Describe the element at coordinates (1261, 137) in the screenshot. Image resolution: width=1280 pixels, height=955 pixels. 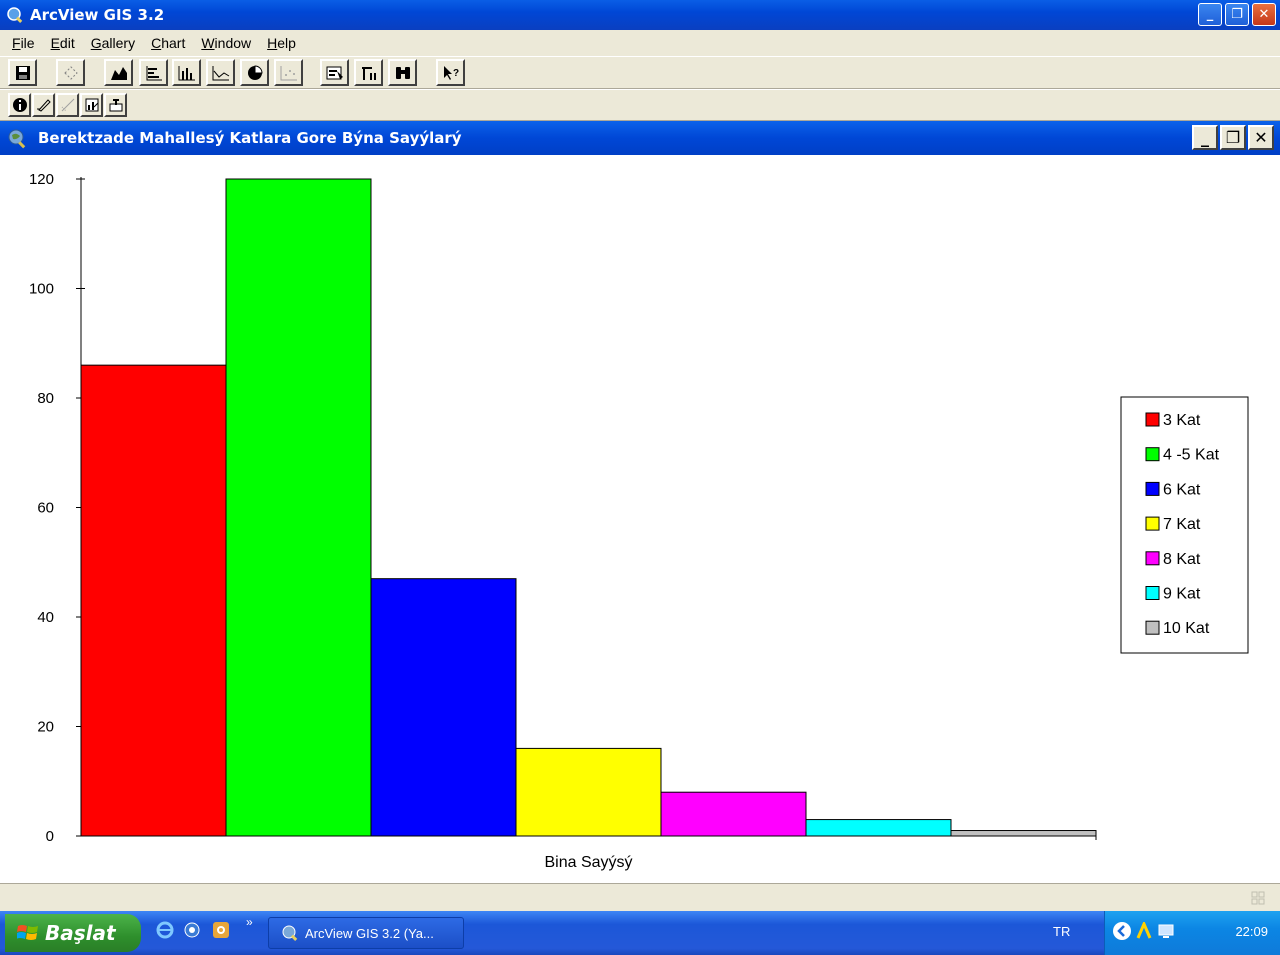
I see `chart-close-button: ✕` at that location.